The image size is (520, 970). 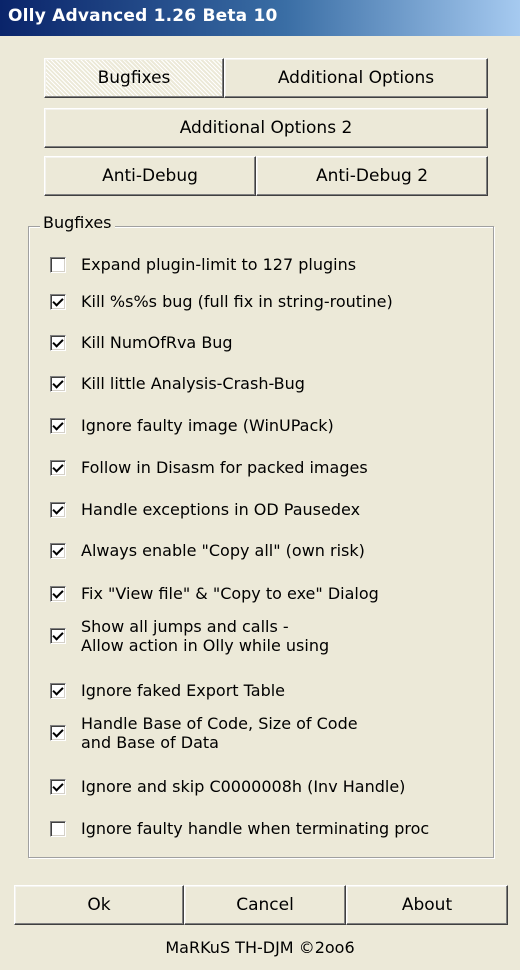 I want to click on option-fix-view-file-dialog: Fix "View file" & "Copy to exe" Dialog, so click(x=214, y=593).